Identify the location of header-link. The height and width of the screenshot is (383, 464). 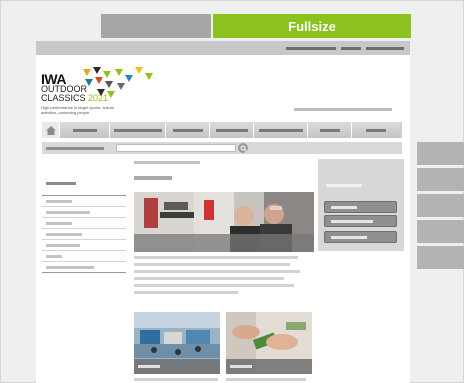
(343, 109).